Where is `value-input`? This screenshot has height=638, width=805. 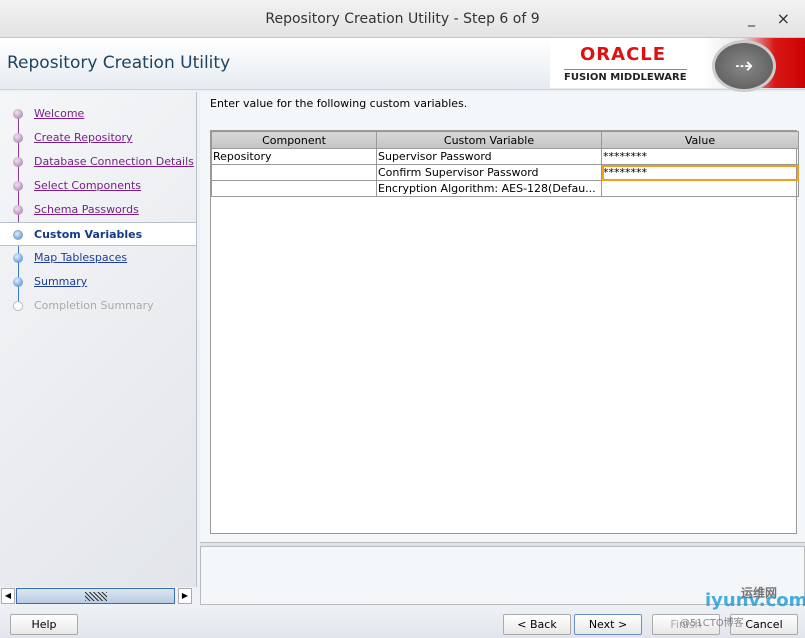 value-input is located at coordinates (700, 188).